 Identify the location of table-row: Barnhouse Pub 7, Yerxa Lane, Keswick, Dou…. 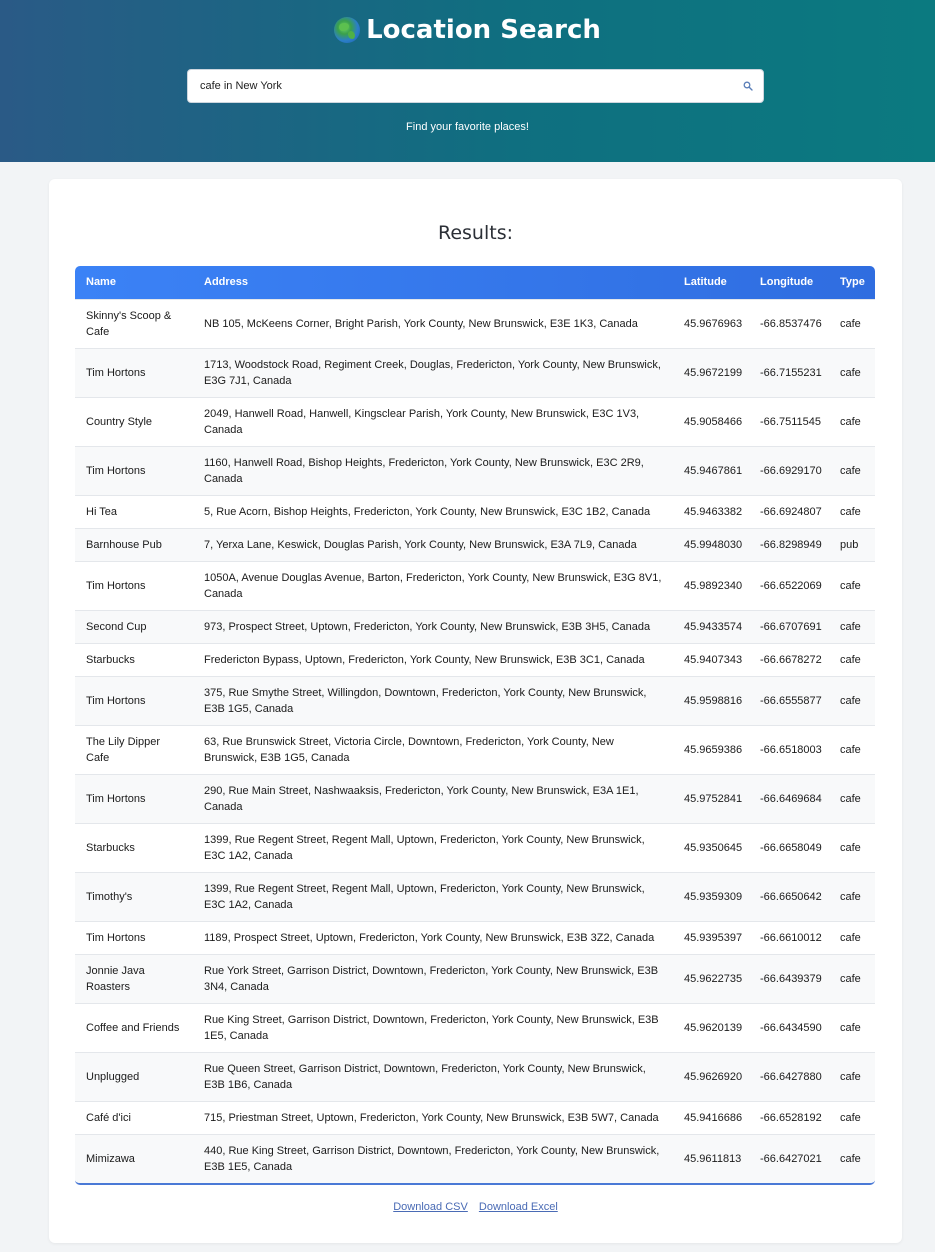
(475, 544).